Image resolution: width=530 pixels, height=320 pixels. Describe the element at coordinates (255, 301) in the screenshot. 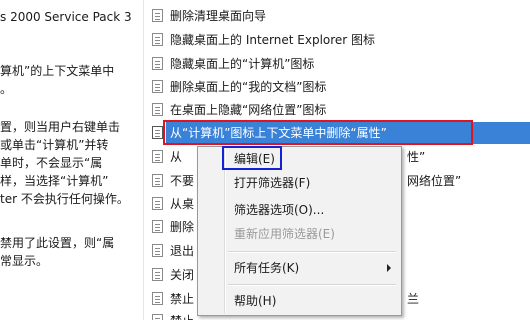

I see `menu-item-label: 帮助(H)` at that location.